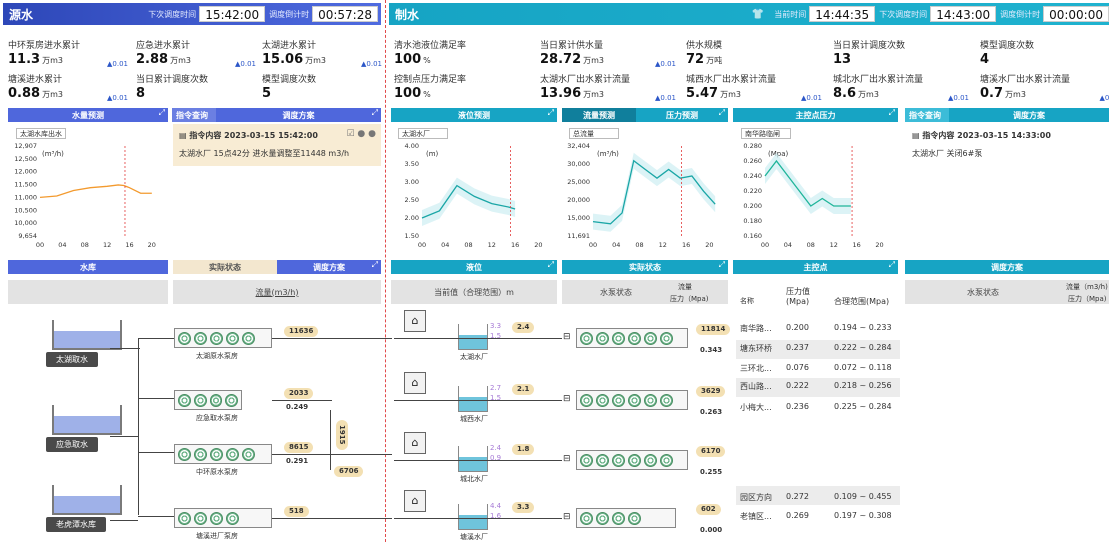 The height and width of the screenshot is (542, 1109). I want to click on stat-label: 城北水厂出水累计流量, so click(878, 80).